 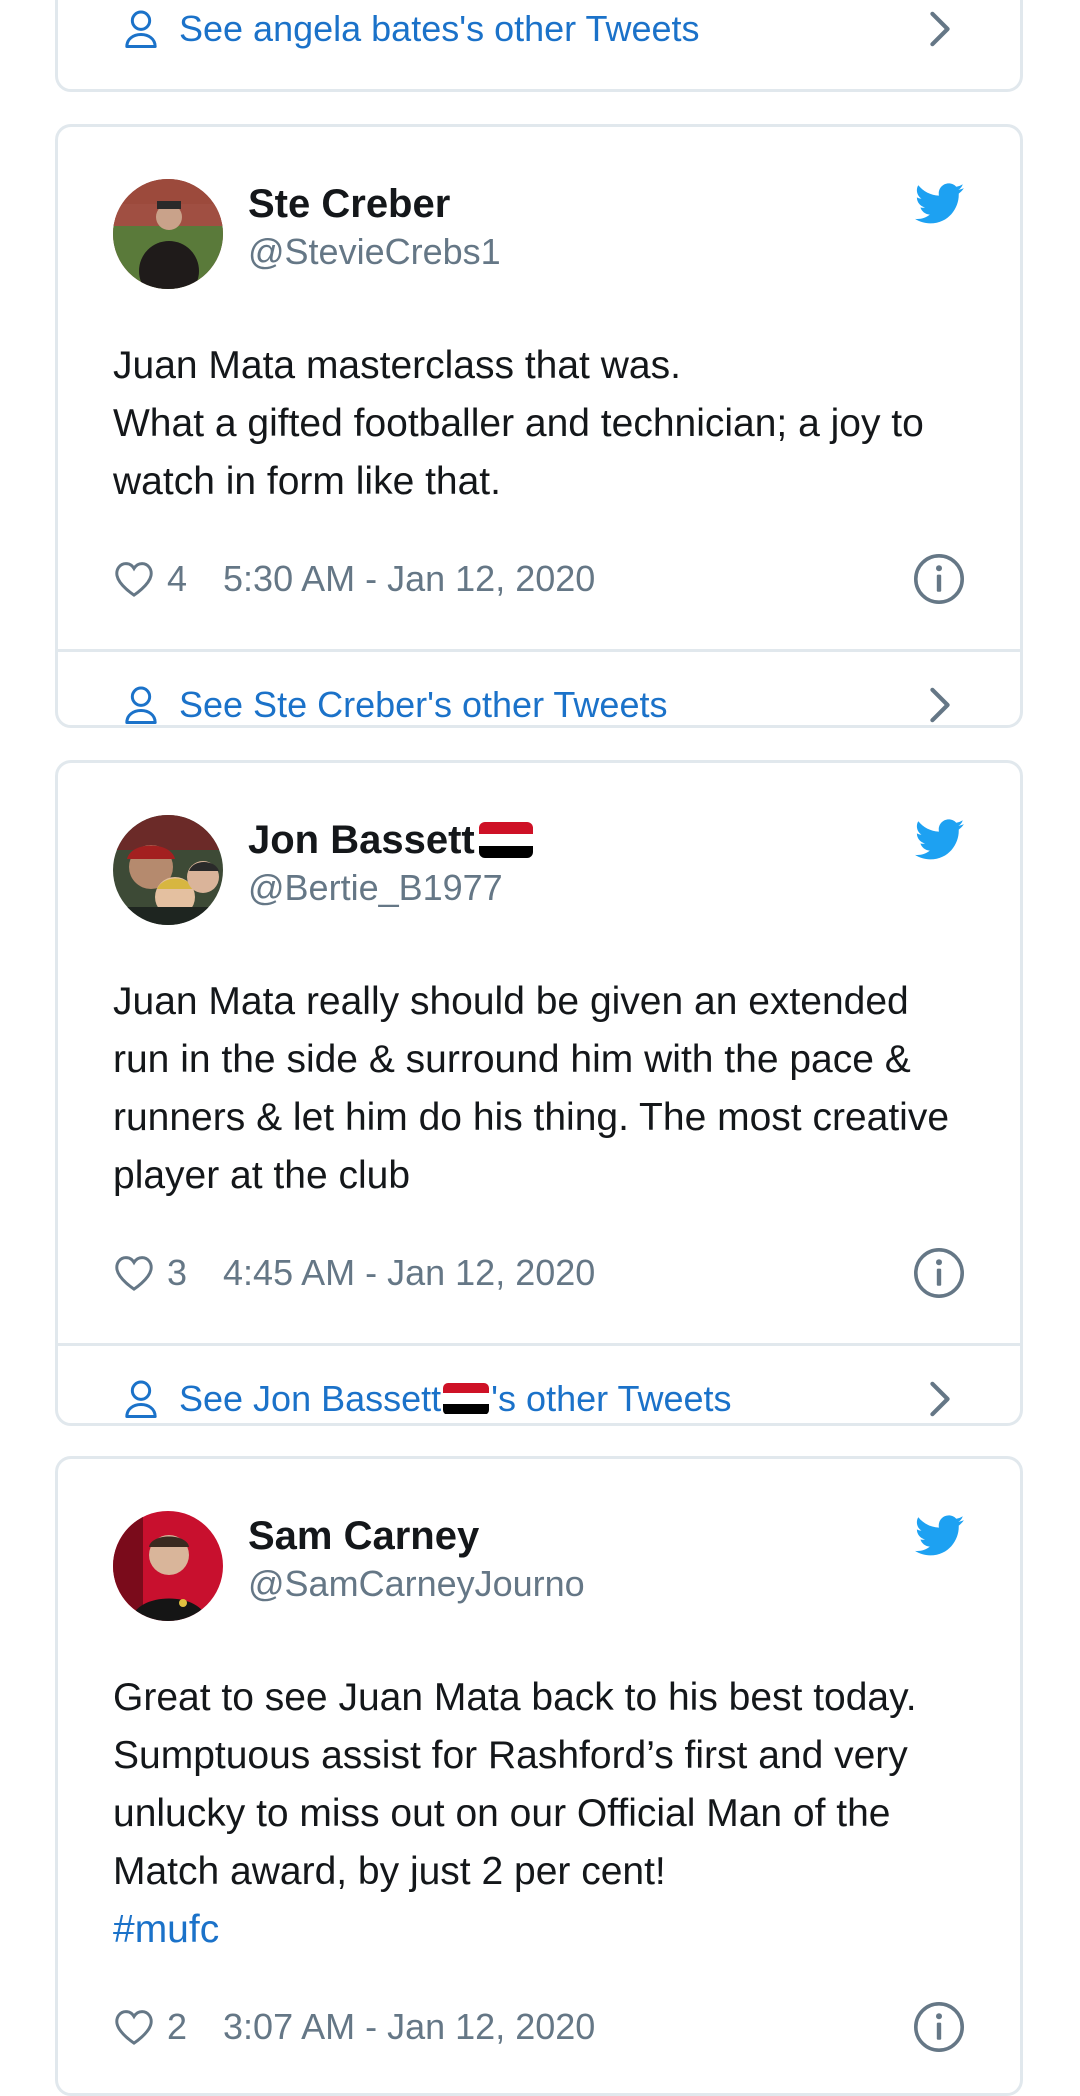 I want to click on see-other-tweets-suffix: 's other Tweets, so click(x=611, y=1398).